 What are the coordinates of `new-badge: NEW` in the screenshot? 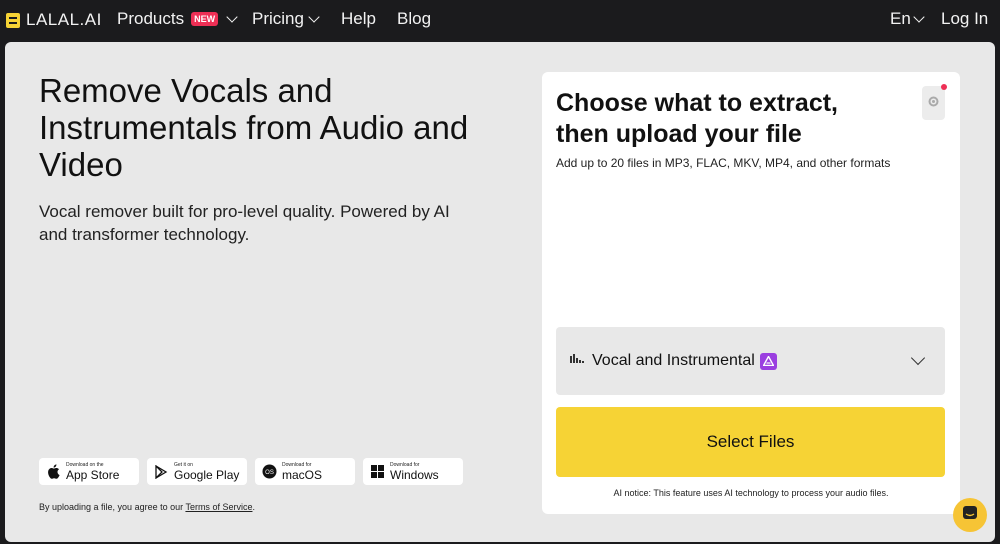 It's located at (205, 19).